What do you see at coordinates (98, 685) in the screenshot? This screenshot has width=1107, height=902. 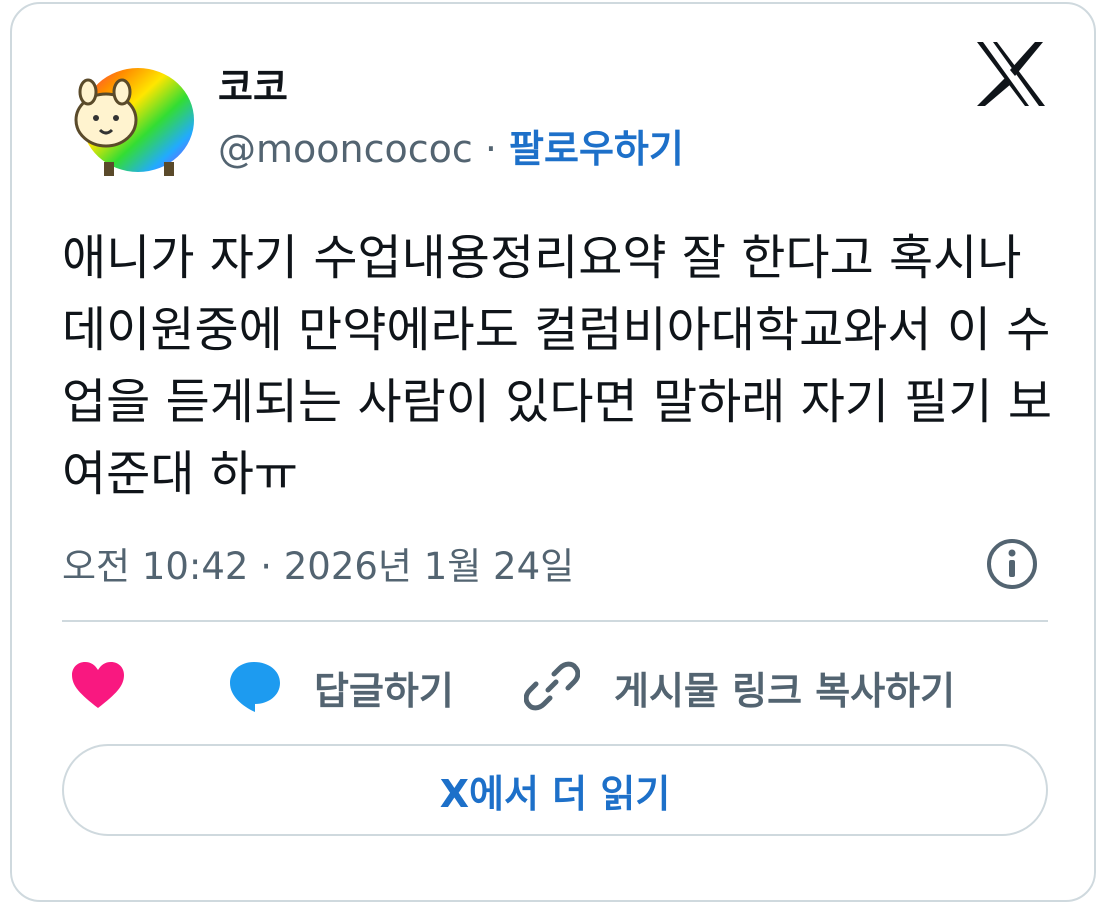 I see `heart-icon` at bounding box center [98, 685].